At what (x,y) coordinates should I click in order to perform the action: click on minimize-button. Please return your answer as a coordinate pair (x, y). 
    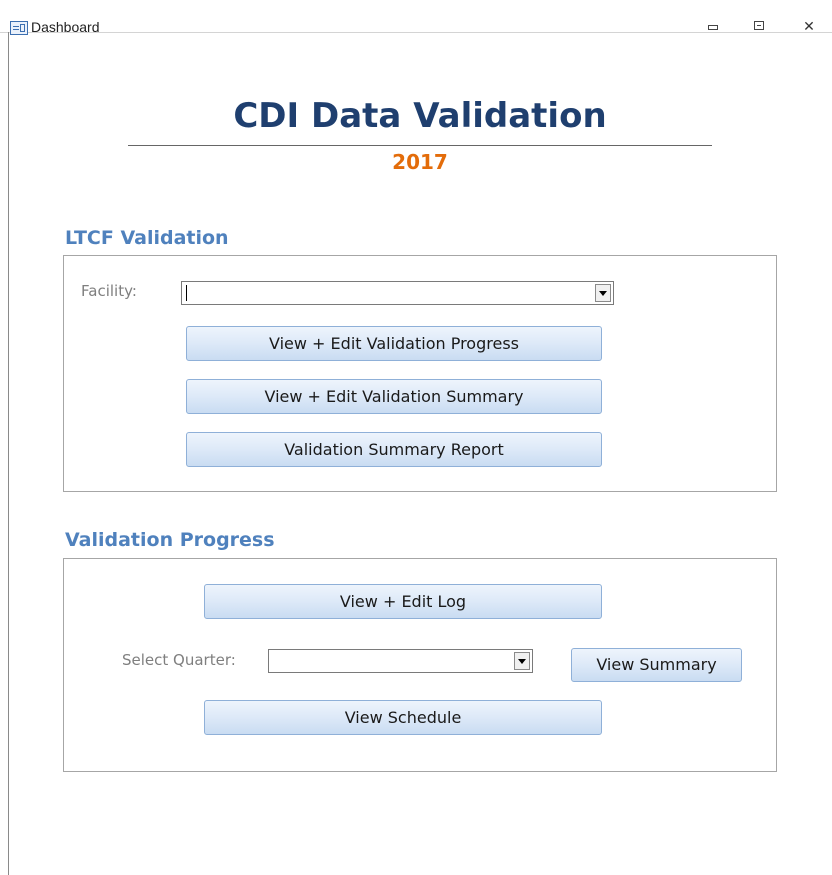
    Looking at the image, I should click on (713, 26).